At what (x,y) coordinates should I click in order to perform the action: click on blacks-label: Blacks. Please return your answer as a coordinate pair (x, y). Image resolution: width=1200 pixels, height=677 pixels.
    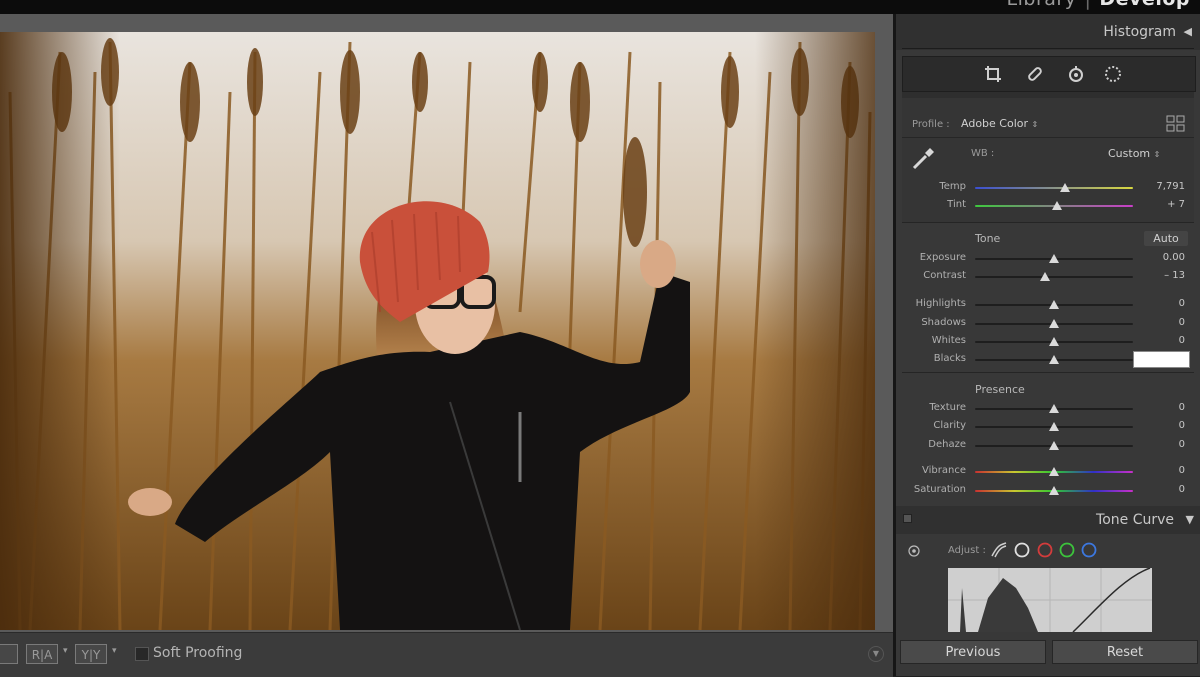
    Looking at the image, I should click on (949, 358).